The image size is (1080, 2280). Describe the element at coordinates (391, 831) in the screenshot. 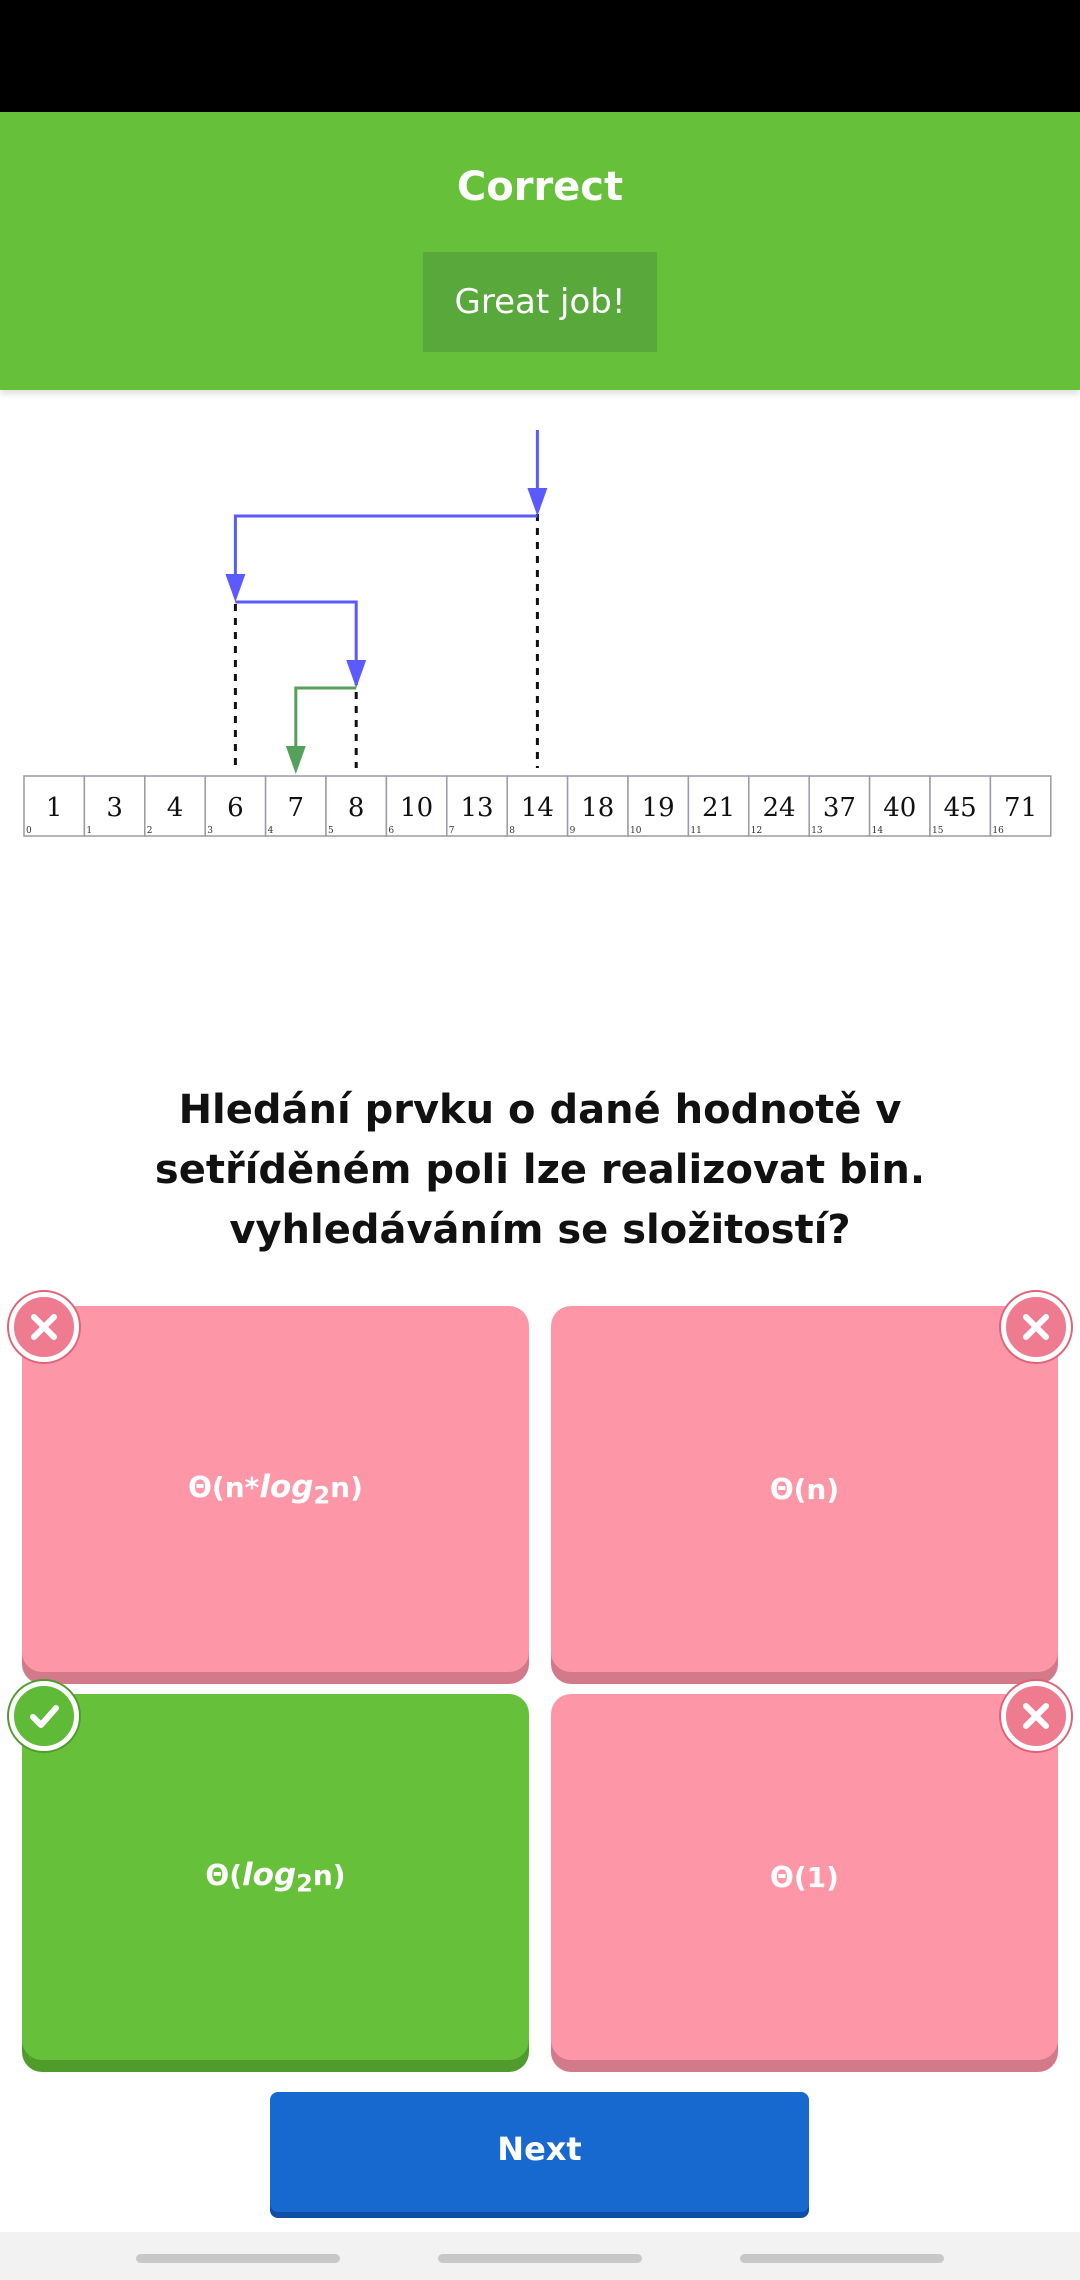

I see `array-cell-index: 6` at that location.